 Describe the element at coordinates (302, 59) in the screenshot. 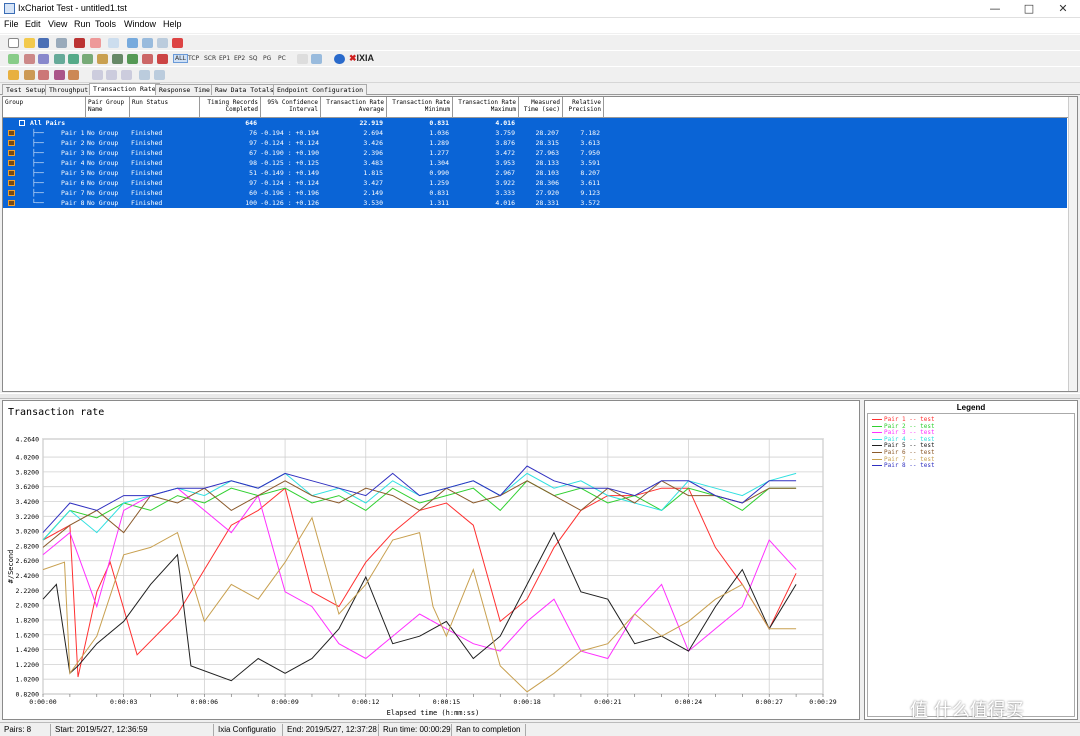

I see `filter-a-icon` at that location.